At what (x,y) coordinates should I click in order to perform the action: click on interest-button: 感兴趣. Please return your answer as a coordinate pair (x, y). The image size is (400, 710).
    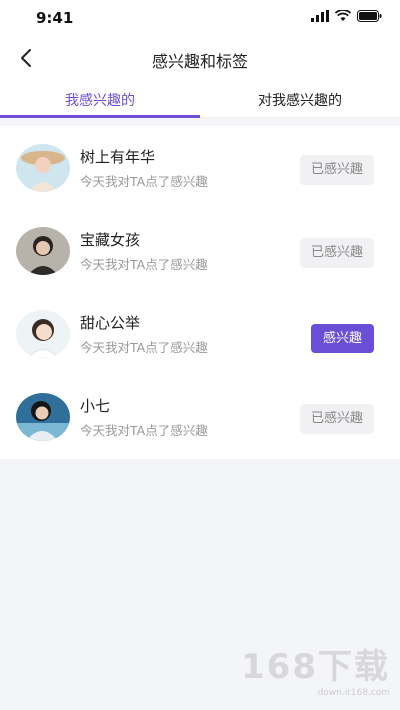
    Looking at the image, I should click on (342, 338).